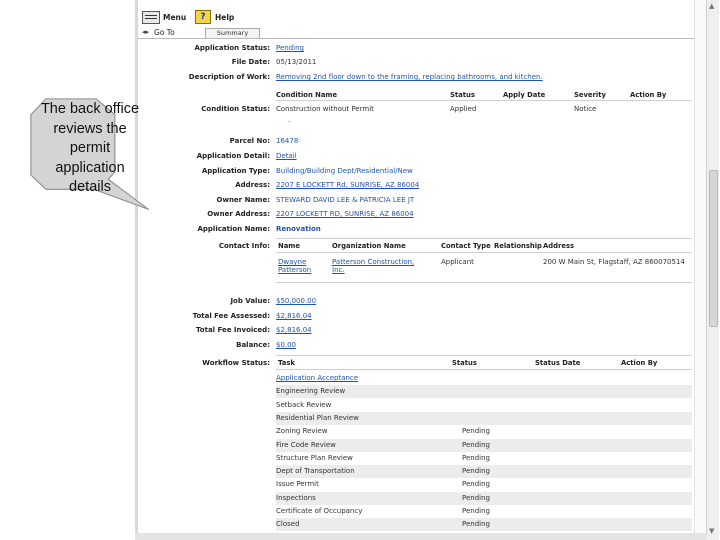 Image resolution: width=720 pixels, height=540 pixels. What do you see at coordinates (252, 185) in the screenshot?
I see `address-label: Address:` at bounding box center [252, 185].